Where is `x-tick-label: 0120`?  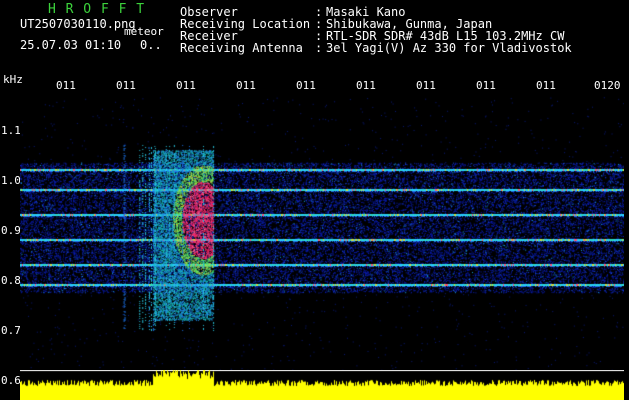 x-tick-label: 0120 is located at coordinates (607, 85).